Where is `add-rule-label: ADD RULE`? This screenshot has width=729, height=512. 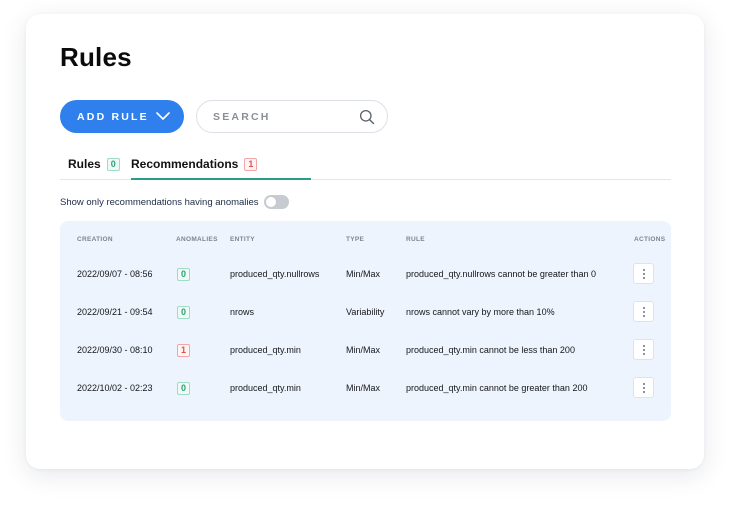
add-rule-label: ADD RULE is located at coordinates (113, 116).